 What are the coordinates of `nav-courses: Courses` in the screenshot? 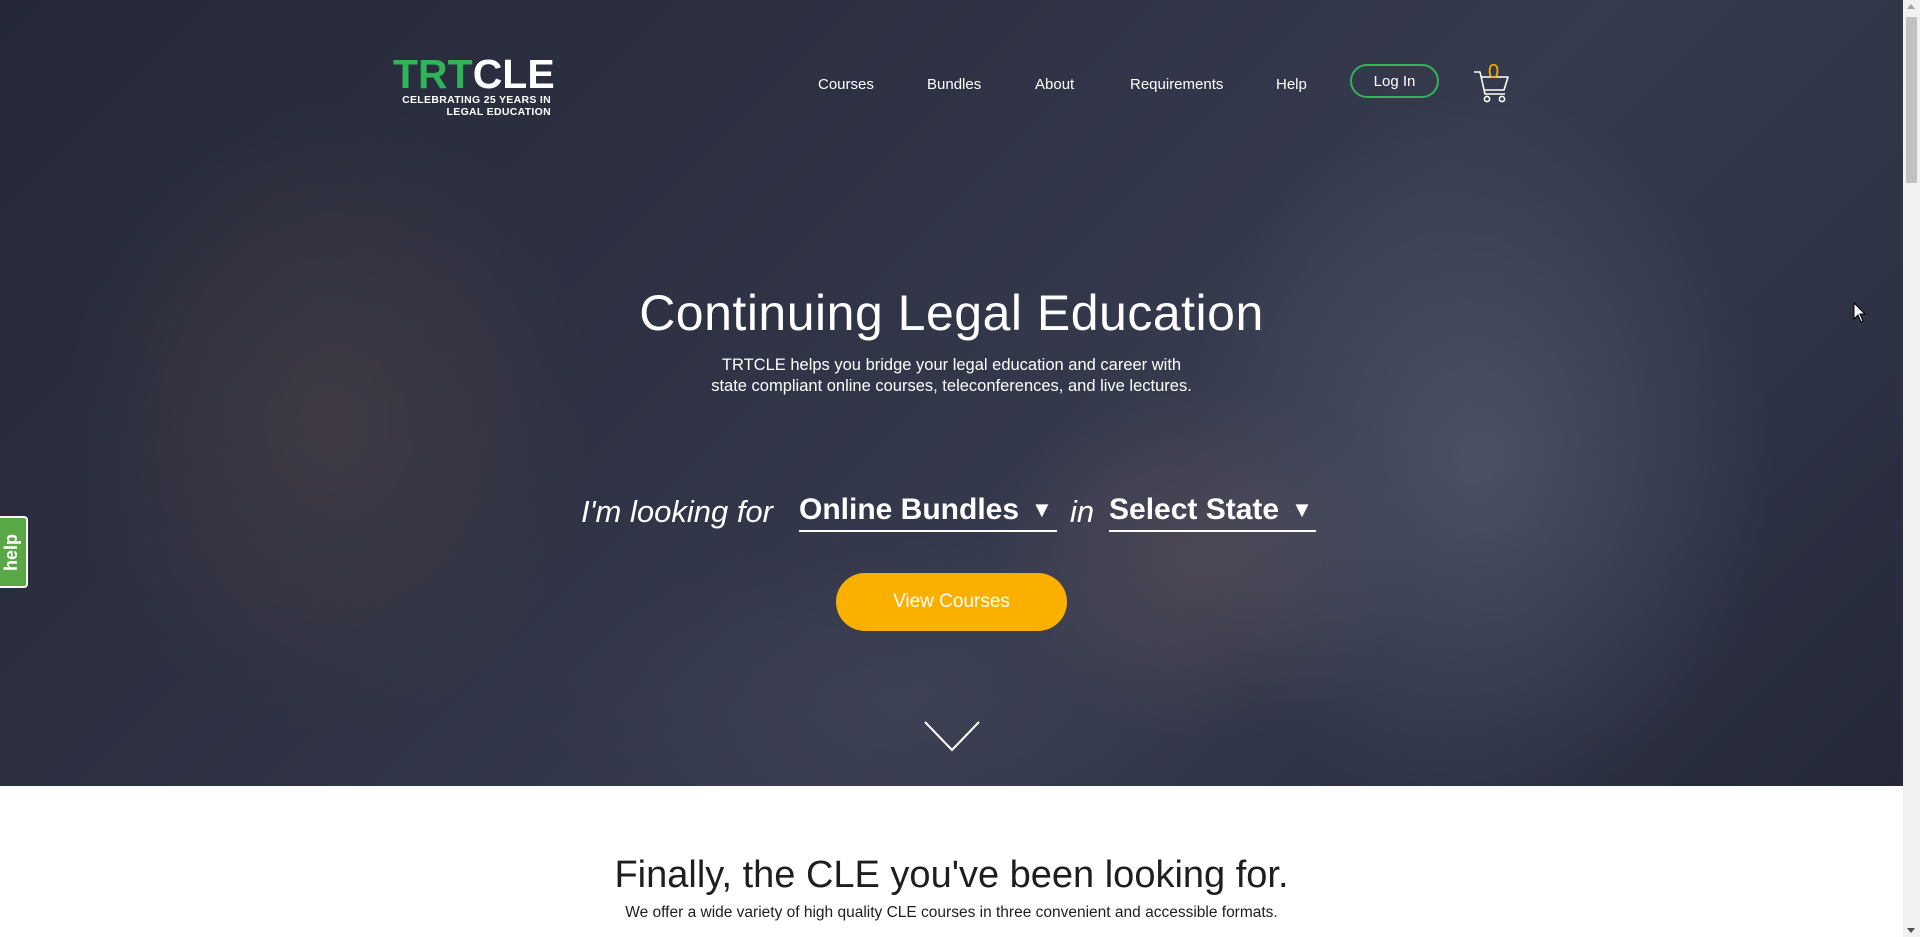 It's located at (846, 84).